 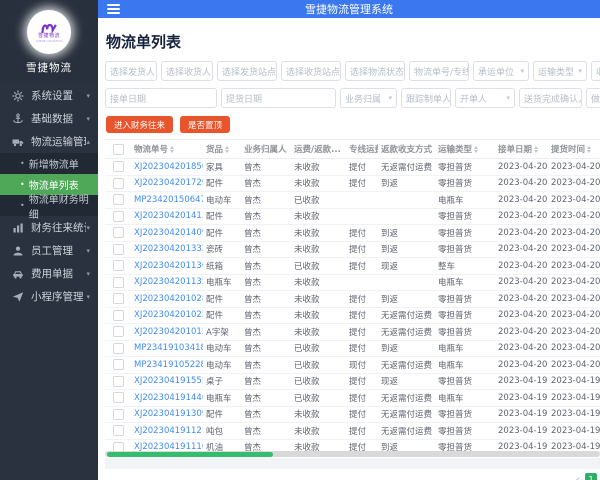 What do you see at coordinates (523, 199) in the screenshot?
I see `table-cell: 2023-04-20` at bounding box center [523, 199].